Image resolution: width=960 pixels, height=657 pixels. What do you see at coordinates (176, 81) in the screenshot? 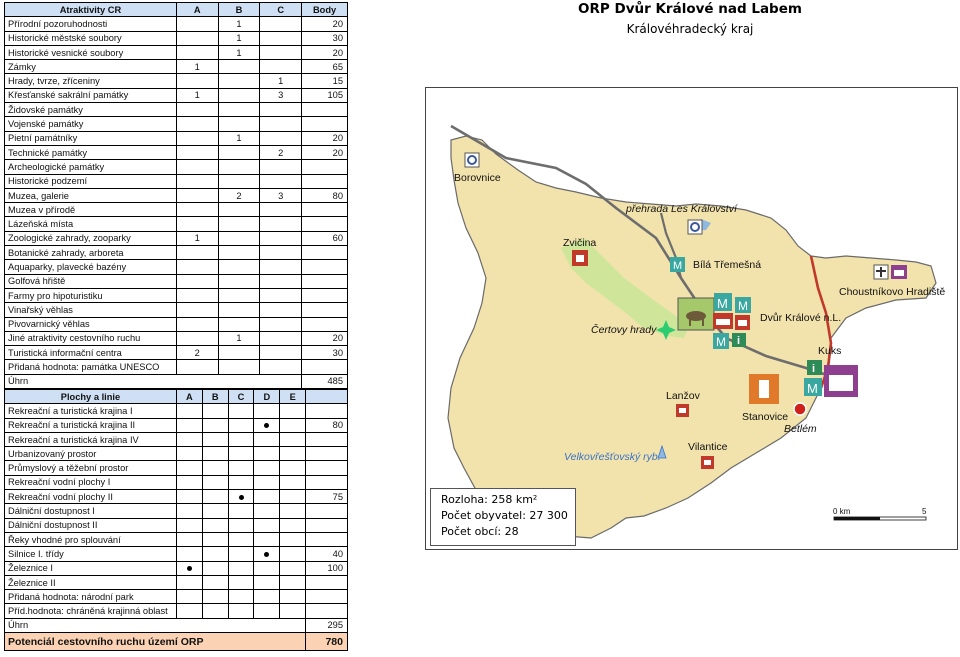
I see `attractions-row: Hrady, tvrze, zříceniny 1 15` at bounding box center [176, 81].